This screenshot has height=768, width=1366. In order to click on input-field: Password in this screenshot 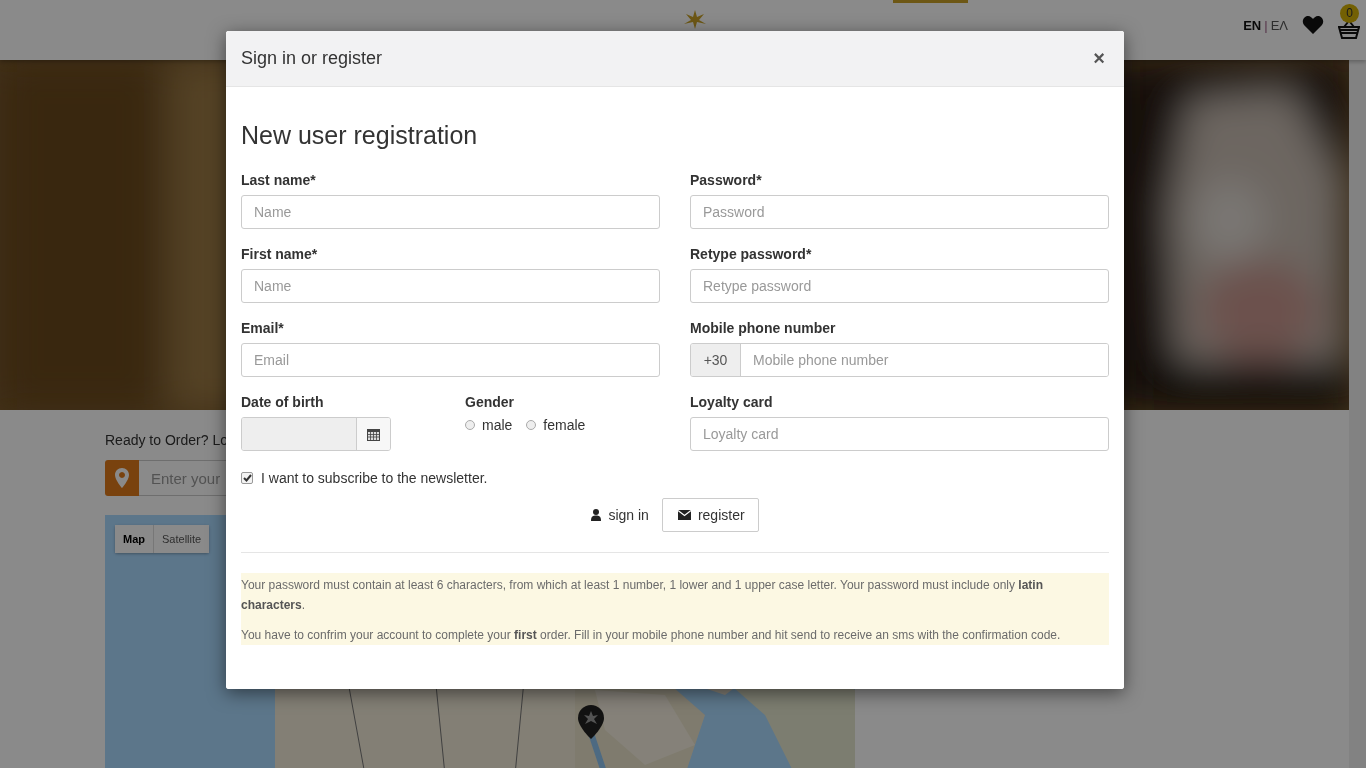, I will do `click(899, 212)`.